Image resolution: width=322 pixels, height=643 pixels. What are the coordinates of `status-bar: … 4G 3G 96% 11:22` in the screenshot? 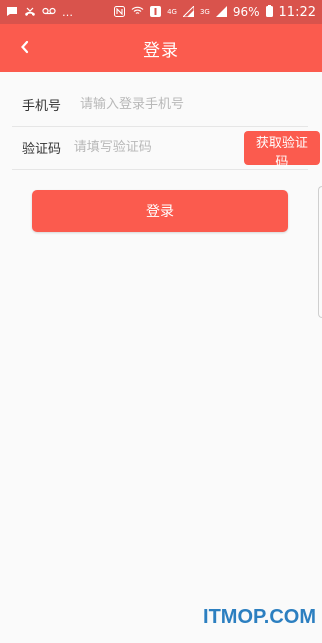 It's located at (161, 12).